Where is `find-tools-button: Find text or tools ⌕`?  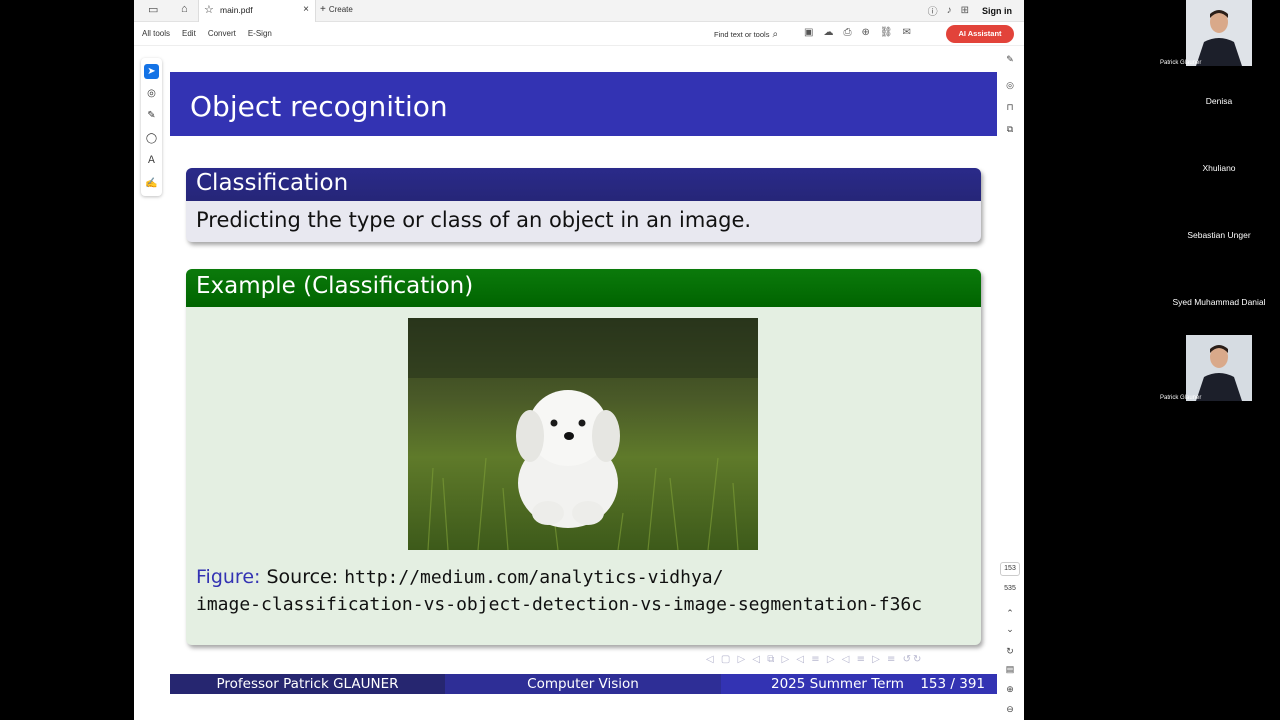 find-tools-button: Find text or tools ⌕ is located at coordinates (746, 34).